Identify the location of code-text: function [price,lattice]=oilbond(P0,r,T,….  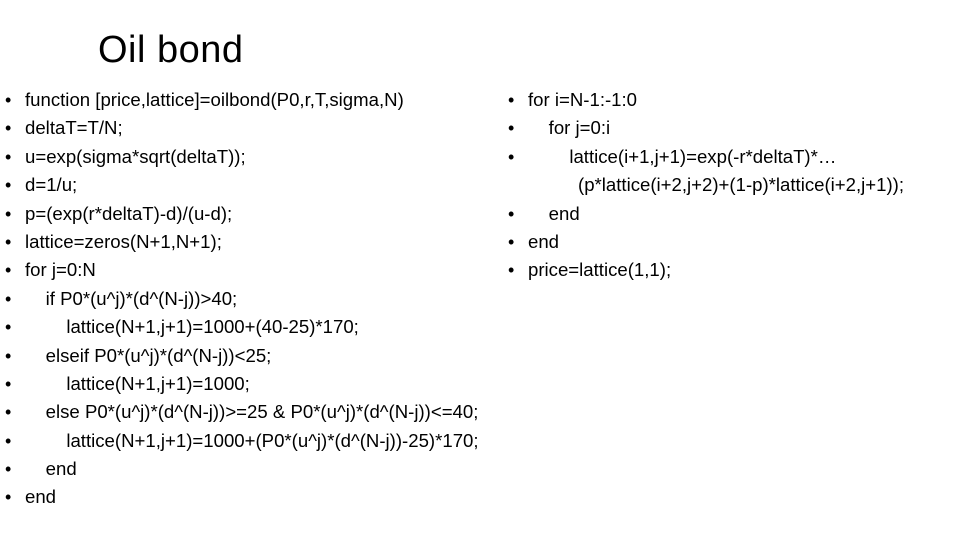
(214, 99).